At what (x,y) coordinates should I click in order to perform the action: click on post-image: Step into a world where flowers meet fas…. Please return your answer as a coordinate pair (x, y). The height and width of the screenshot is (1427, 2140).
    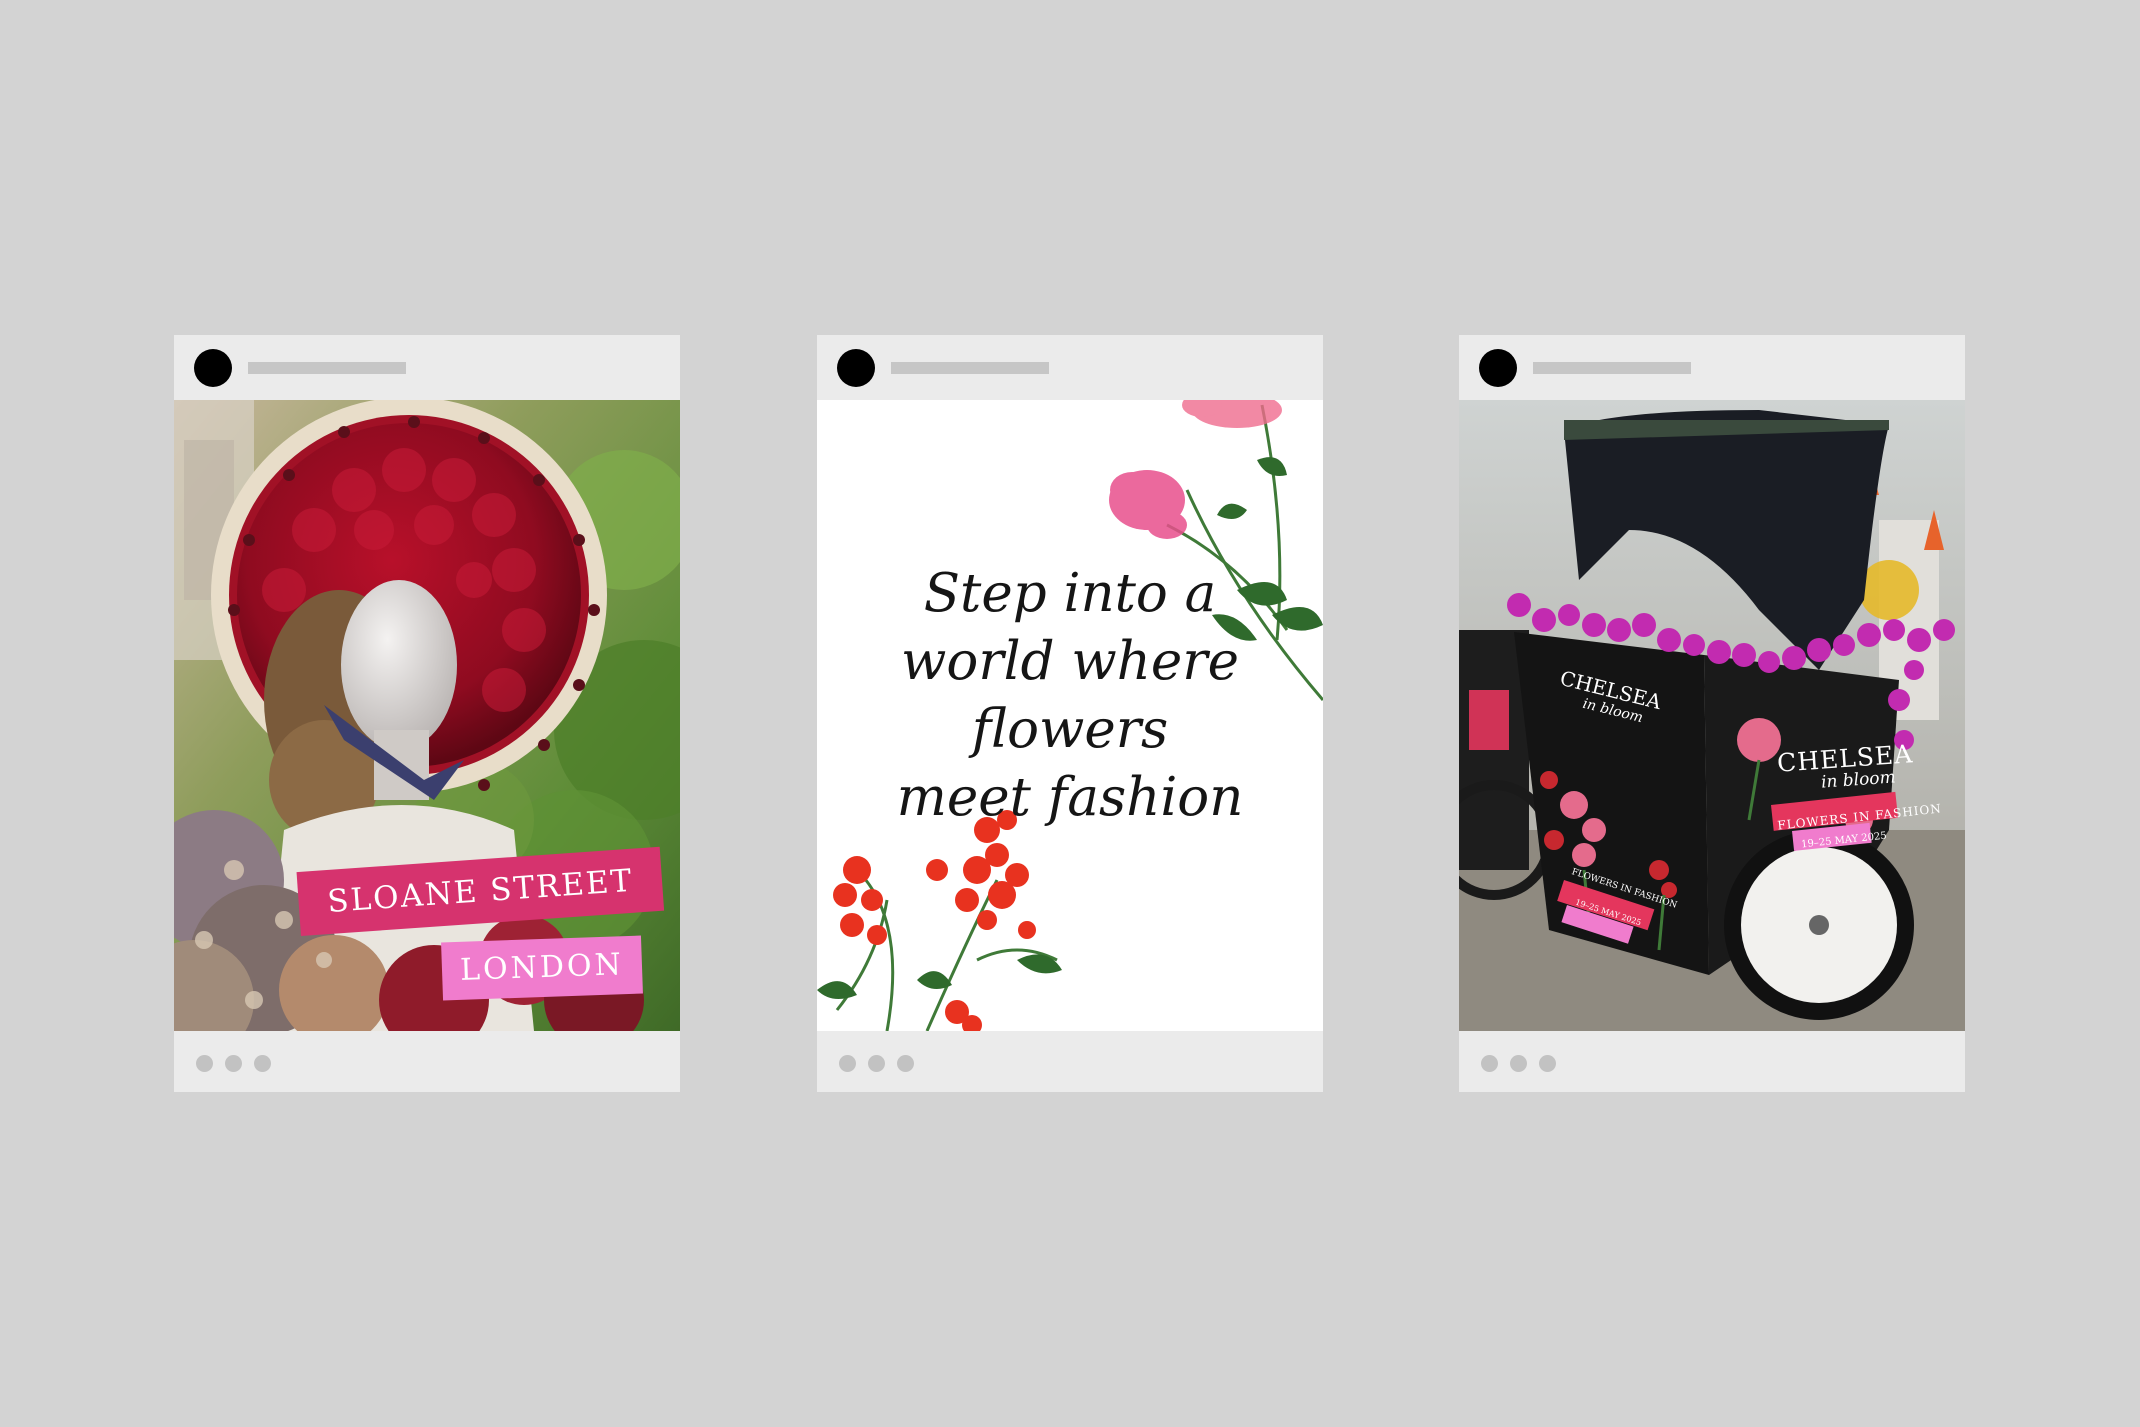
    Looking at the image, I should click on (1070, 715).